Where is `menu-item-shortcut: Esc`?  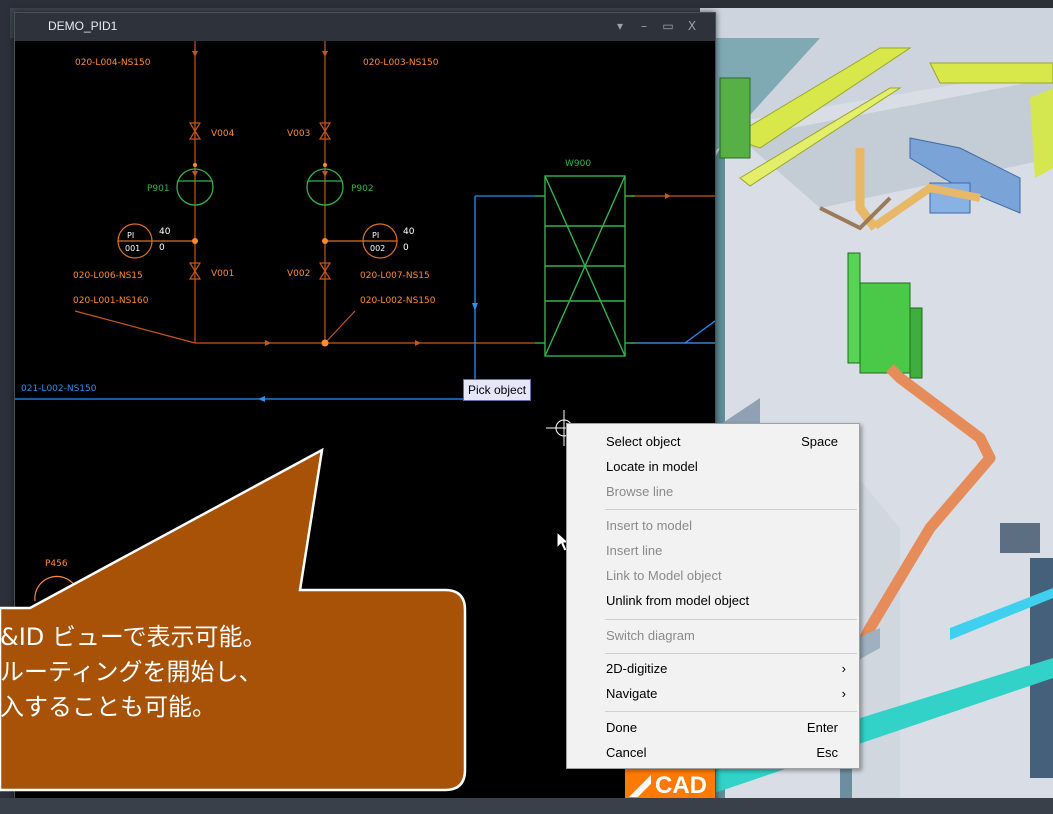
menu-item-shortcut: Esc is located at coordinates (827, 752).